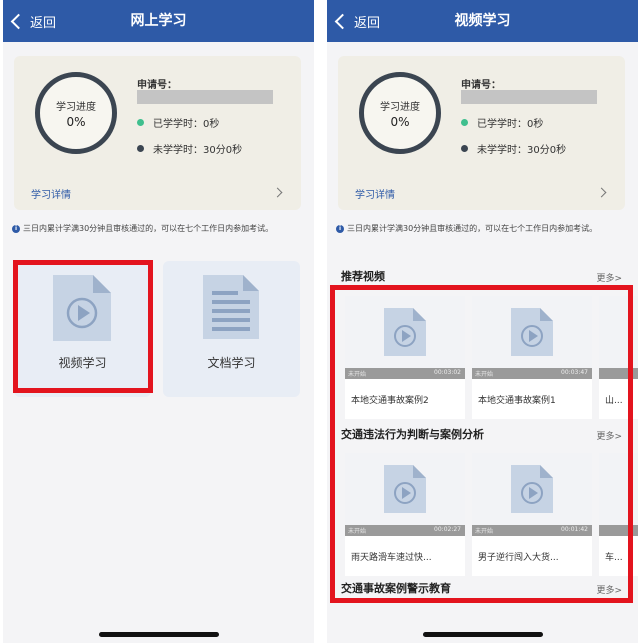 Image resolution: width=640 pixels, height=643 pixels. What do you see at coordinates (447, 372) in the screenshot?
I see `video-duration: 00:03:02` at bounding box center [447, 372].